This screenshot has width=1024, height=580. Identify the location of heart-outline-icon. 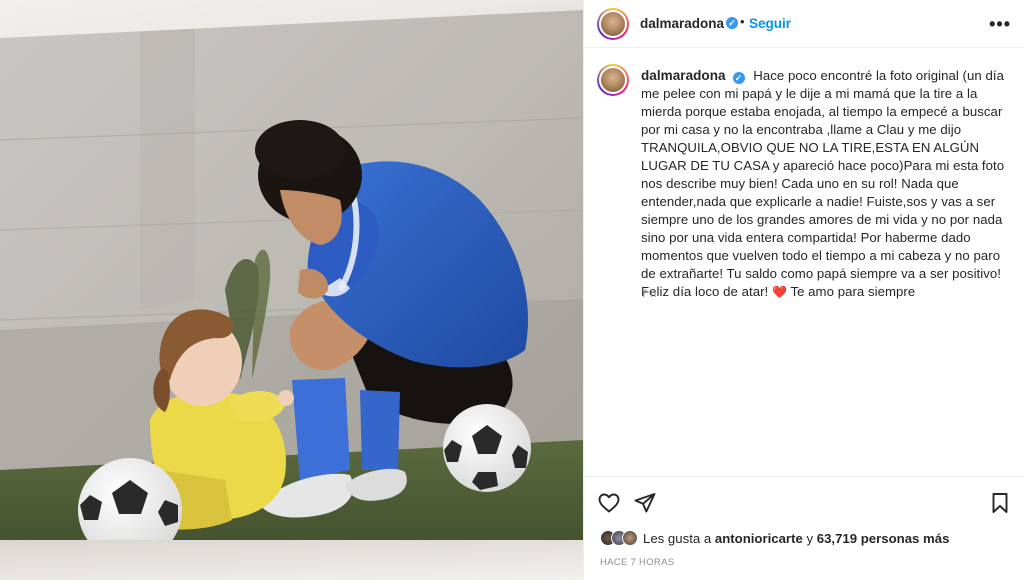
(609, 503).